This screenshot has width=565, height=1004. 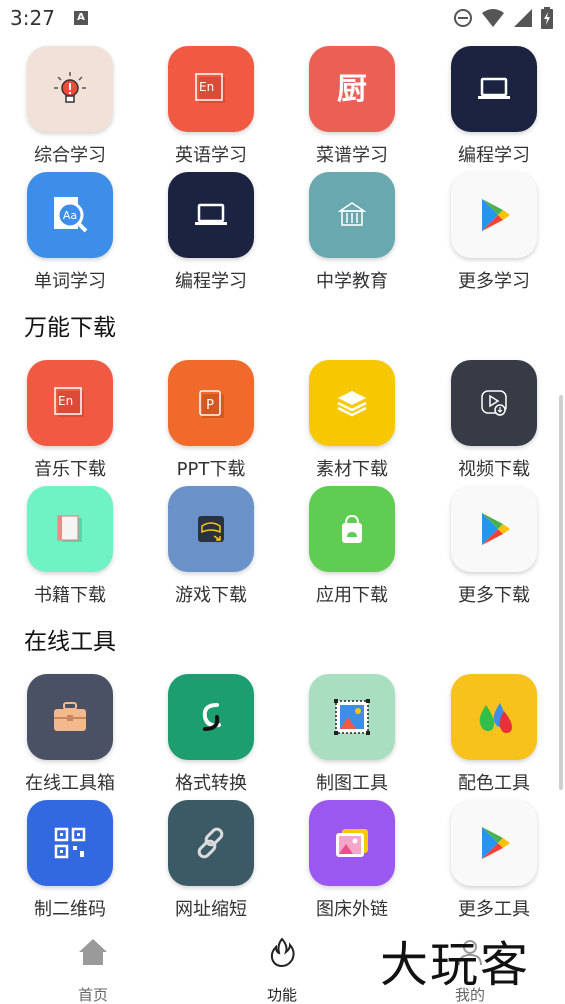 What do you see at coordinates (70, 281) in the screenshot?
I see `tile-label: 单词学习` at bounding box center [70, 281].